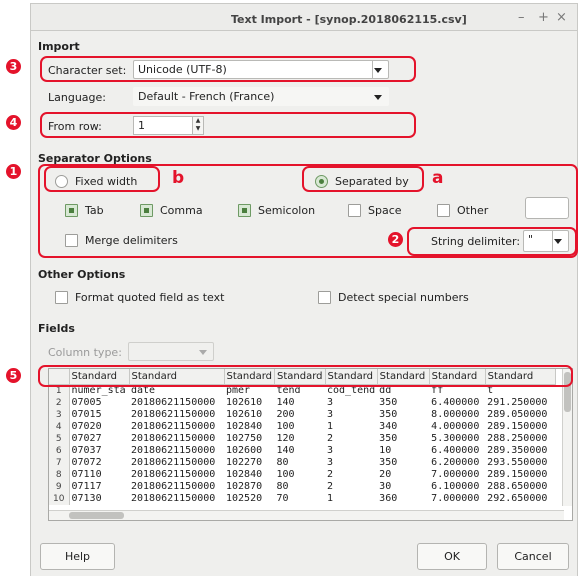 The image size is (578, 576). Describe the element at coordinates (285, 402) in the screenshot. I see `table-cell: 140` at that location.